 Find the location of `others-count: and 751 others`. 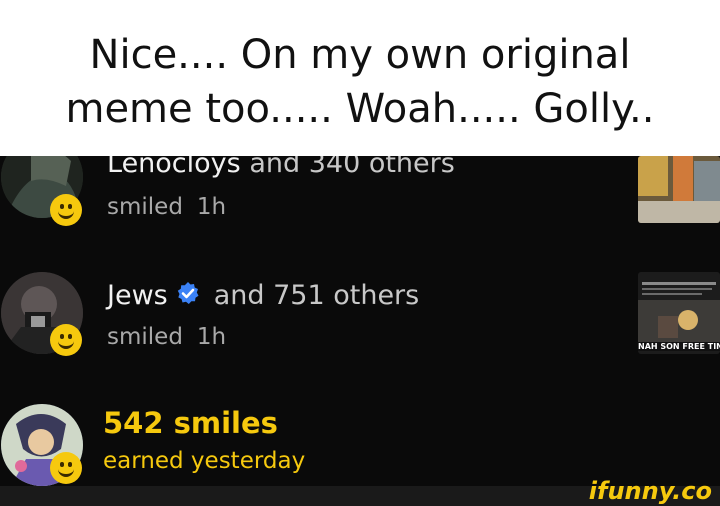

others-count: and 751 others is located at coordinates (316, 295).